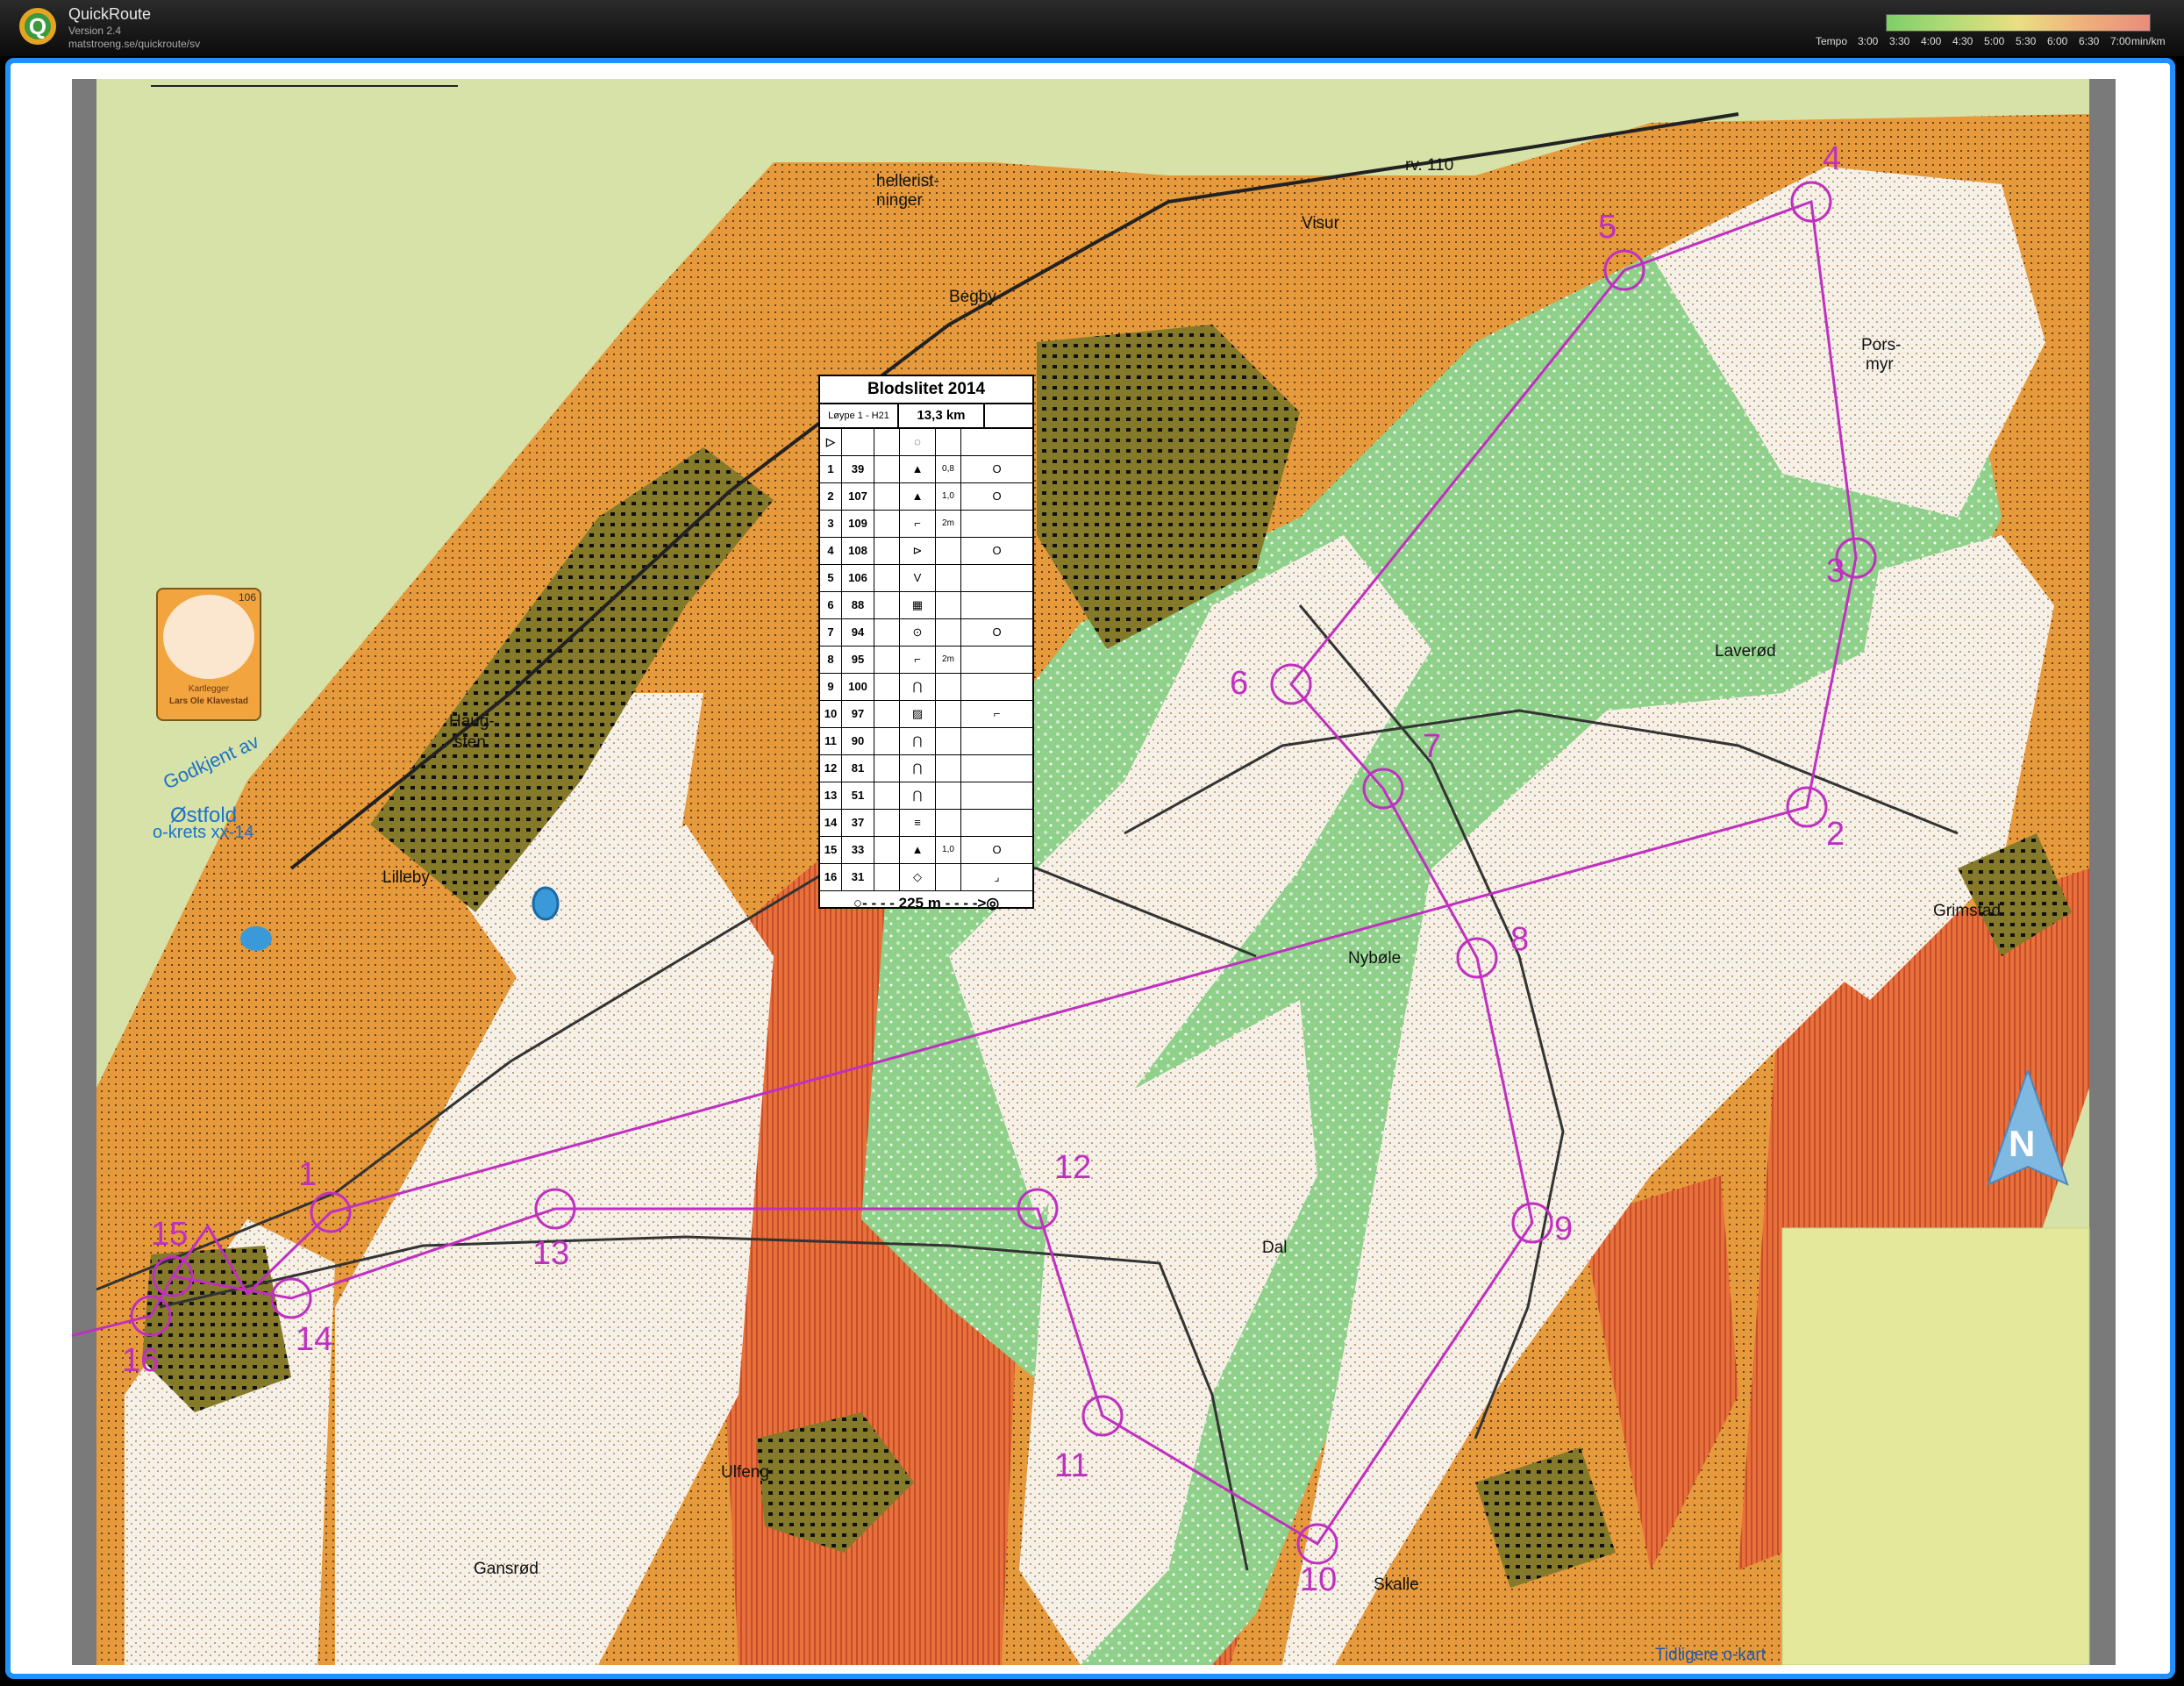 This screenshot has width=2184, height=1686. I want to click on card-cell-code: 90, so click(858, 741).